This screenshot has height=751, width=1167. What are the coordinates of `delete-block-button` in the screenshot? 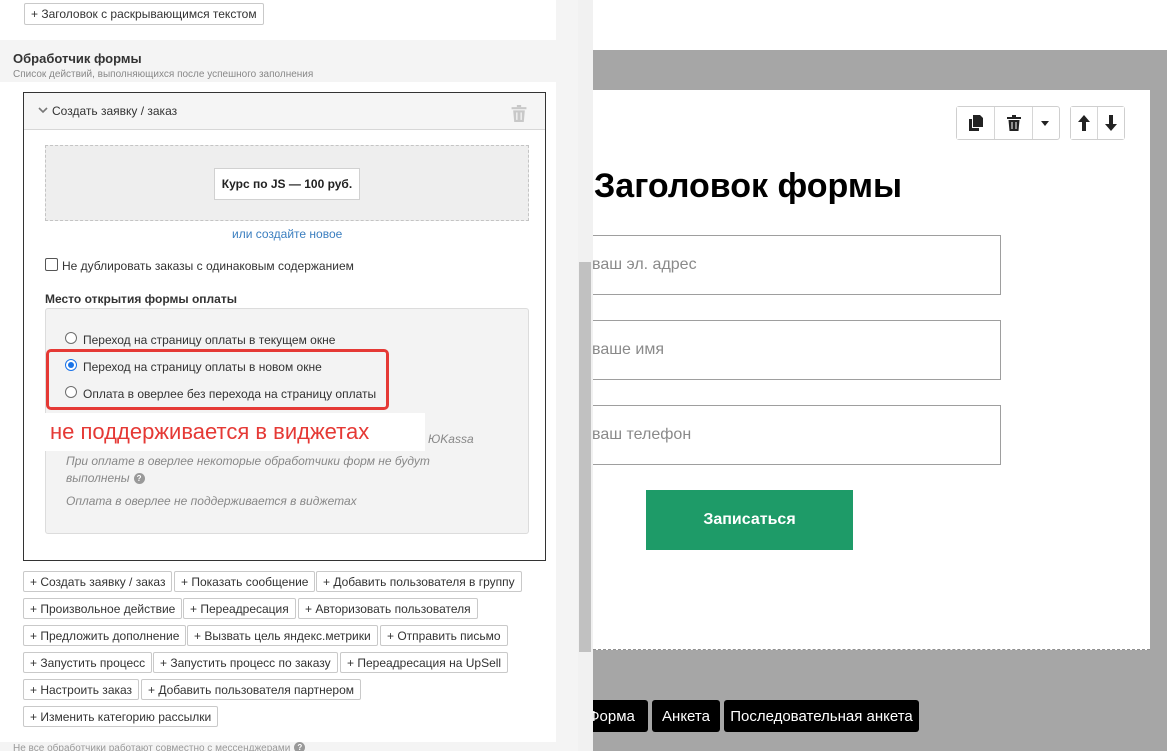 It's located at (1014, 123).